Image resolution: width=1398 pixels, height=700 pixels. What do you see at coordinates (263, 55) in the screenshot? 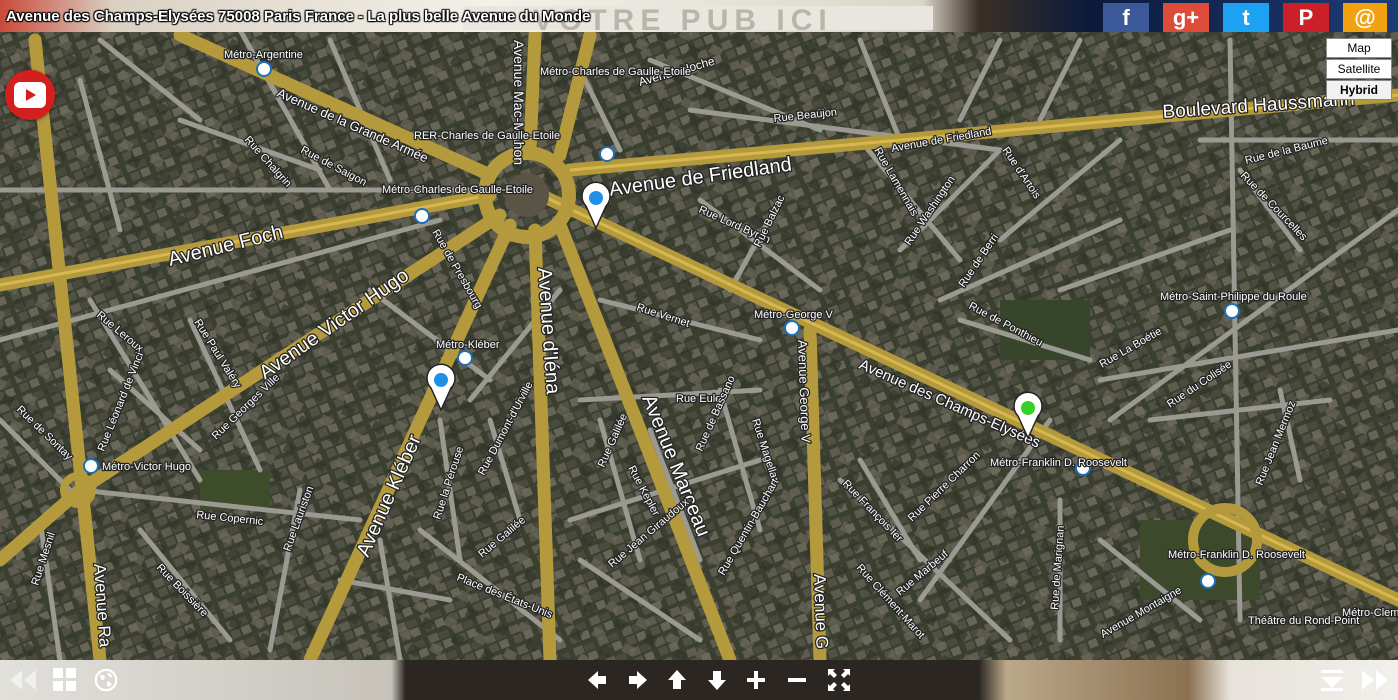
I see `label-metro-argentine: Métro-Argentine` at bounding box center [263, 55].